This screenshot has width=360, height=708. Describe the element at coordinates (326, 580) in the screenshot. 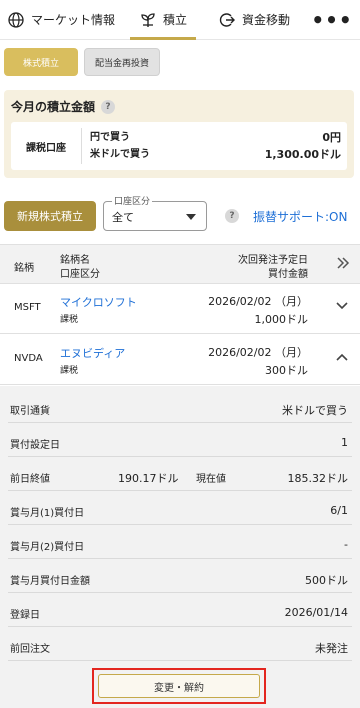

I see `detail-value: 500ドル` at that location.